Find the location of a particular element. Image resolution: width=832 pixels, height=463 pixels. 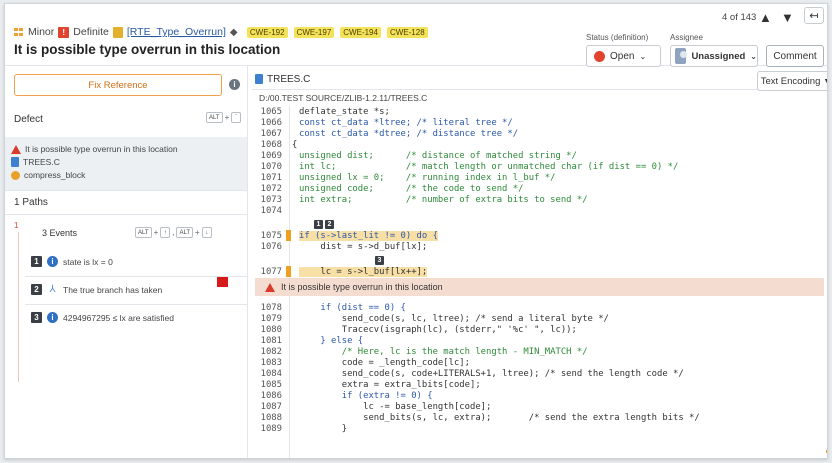

code-text: deflate_state *s; is located at coordinates (344, 111).